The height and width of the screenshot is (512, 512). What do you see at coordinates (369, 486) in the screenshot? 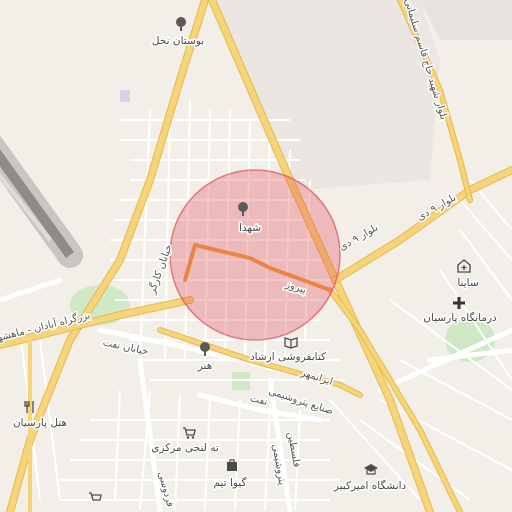
I see `poi-label-amirkabir: دانشگاه امیرکبیر` at bounding box center [369, 486].